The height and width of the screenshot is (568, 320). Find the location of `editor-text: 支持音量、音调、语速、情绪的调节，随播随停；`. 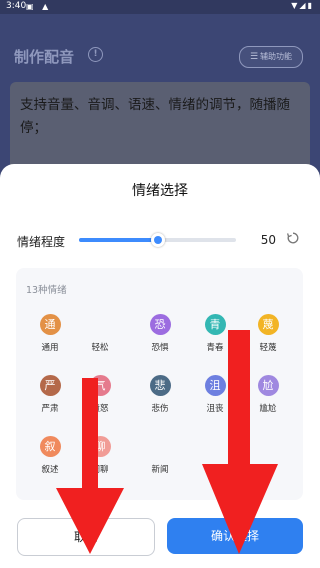

editor-text: 支持音量、音调、语速、情绪的调节，随播随停； is located at coordinates (155, 116).